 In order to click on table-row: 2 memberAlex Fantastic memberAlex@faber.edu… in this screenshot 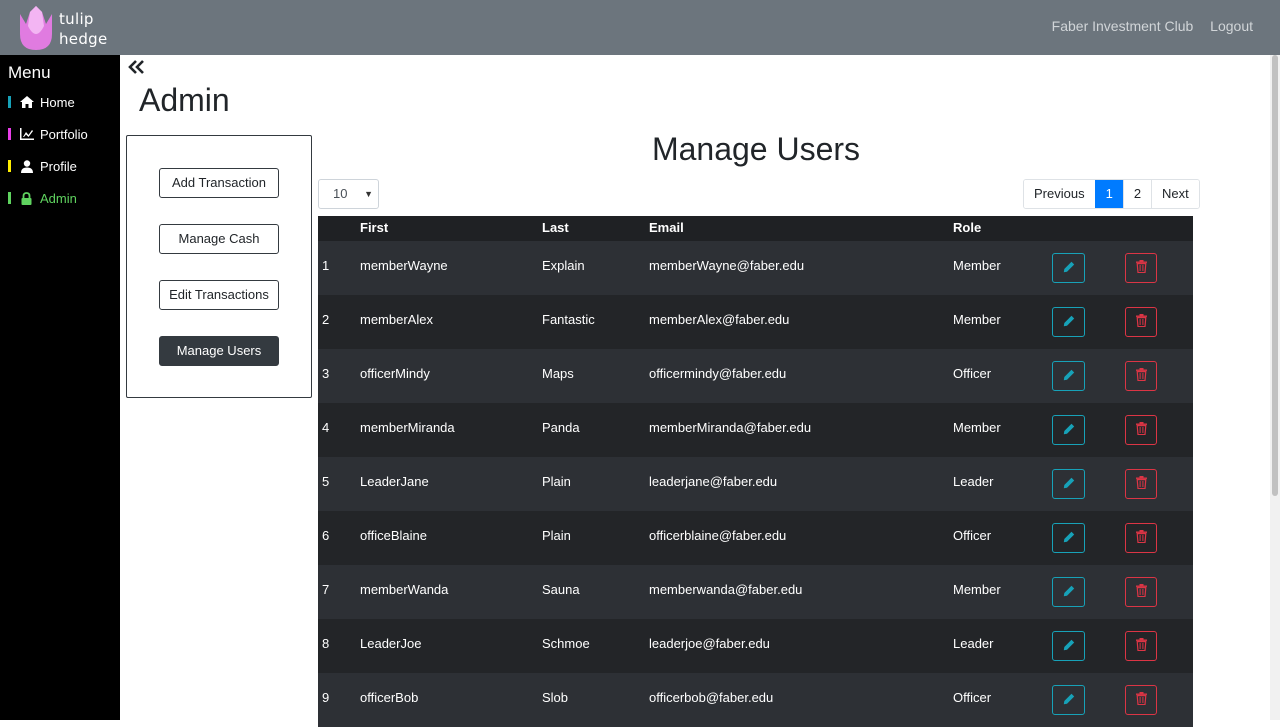, I will do `click(755, 322)`.